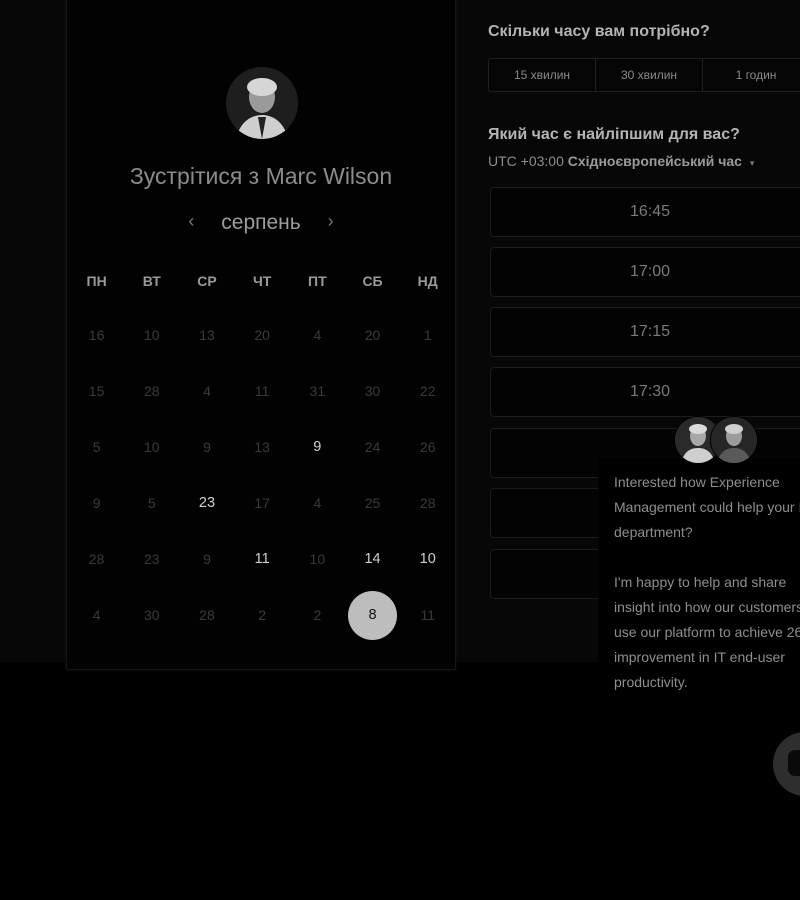  What do you see at coordinates (191, 221) in the screenshot?
I see `chevron-left-icon: ‹` at bounding box center [191, 221].